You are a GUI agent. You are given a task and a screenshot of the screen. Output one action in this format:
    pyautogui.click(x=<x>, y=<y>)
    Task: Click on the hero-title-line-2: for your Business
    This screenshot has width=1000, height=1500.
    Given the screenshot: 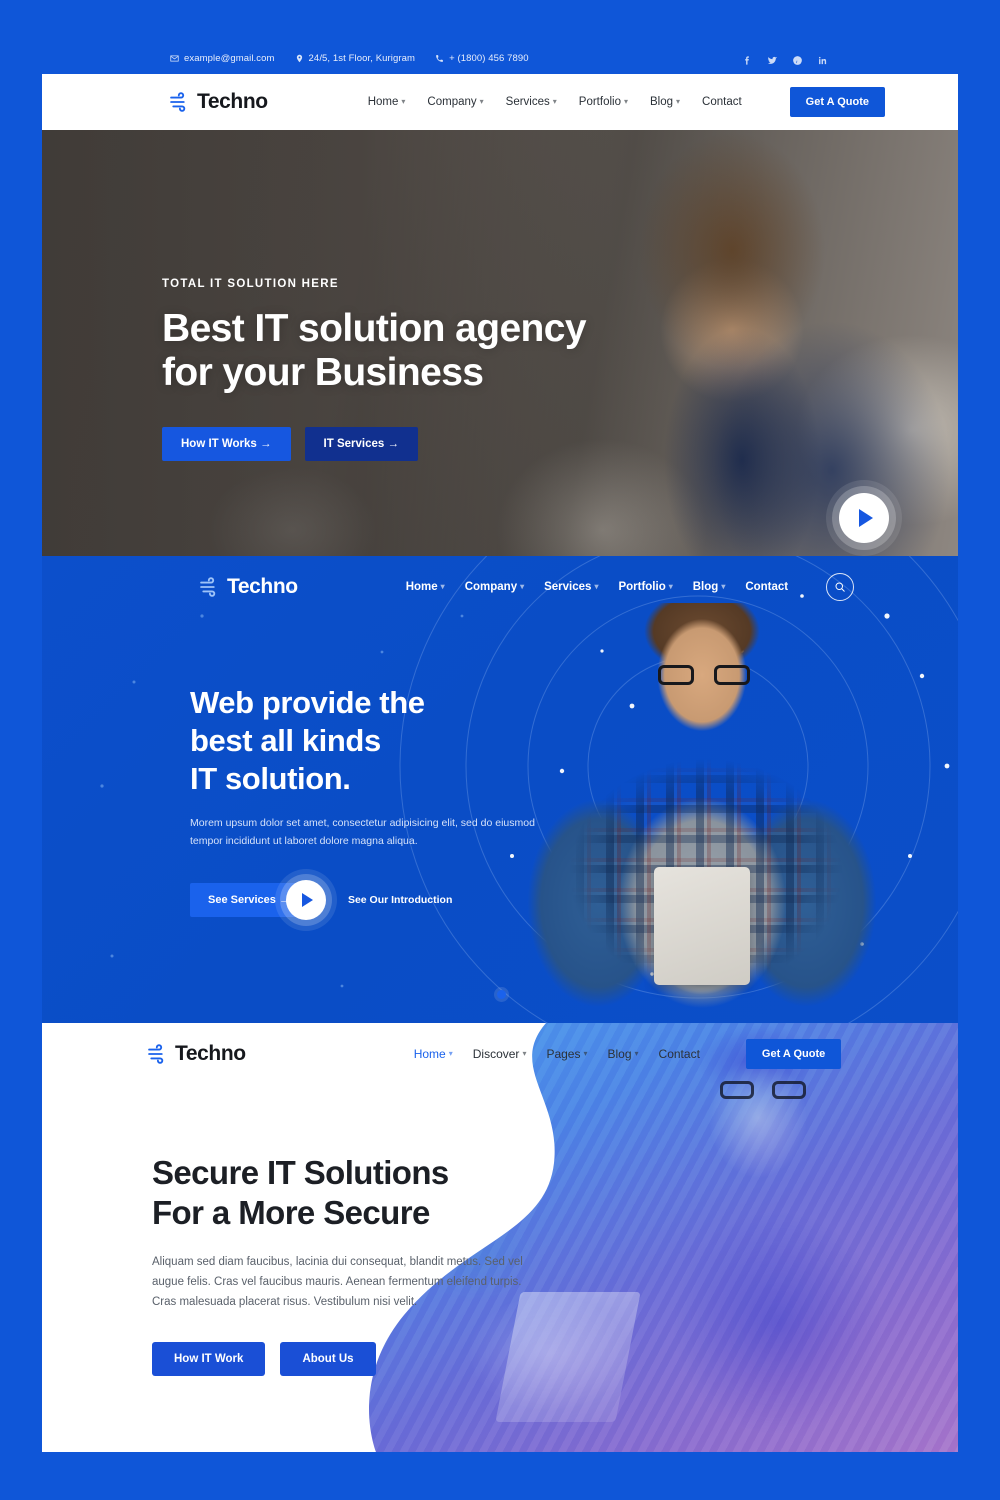 What is the action you would take?
    pyautogui.click(x=323, y=373)
    